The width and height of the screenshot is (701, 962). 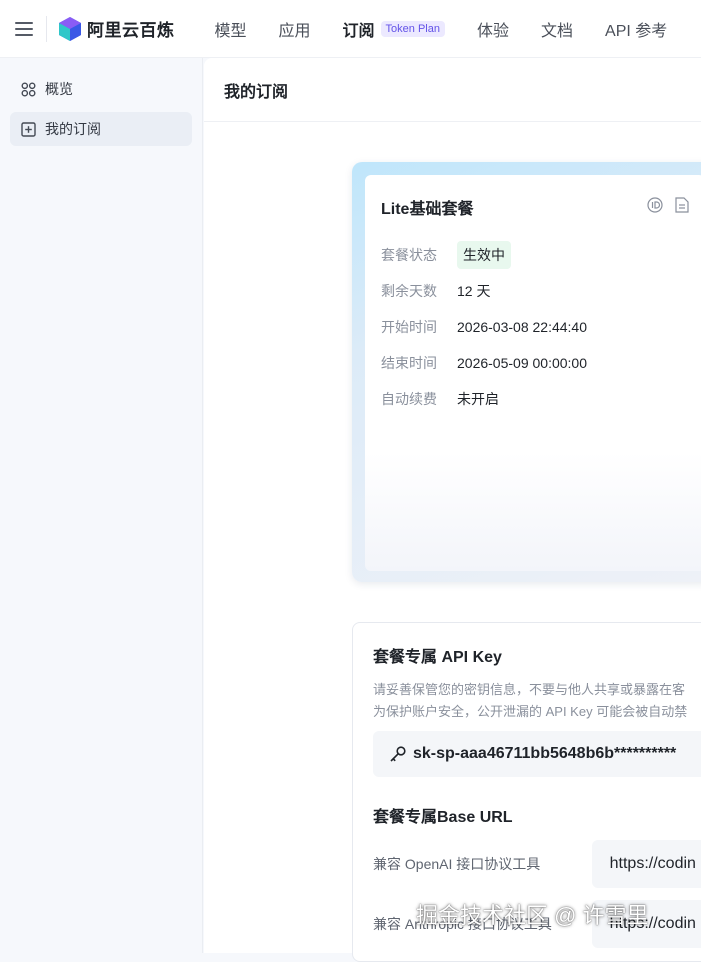 I want to click on app-name: 阿里云百炼, so click(x=131, y=30).